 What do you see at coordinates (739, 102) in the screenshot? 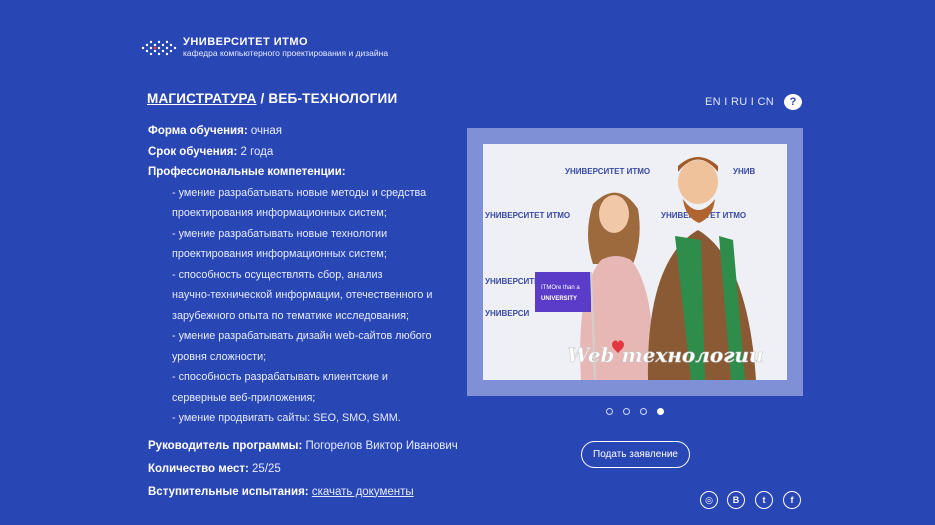
I see `language-switcher: EN I RU I CN` at bounding box center [739, 102].